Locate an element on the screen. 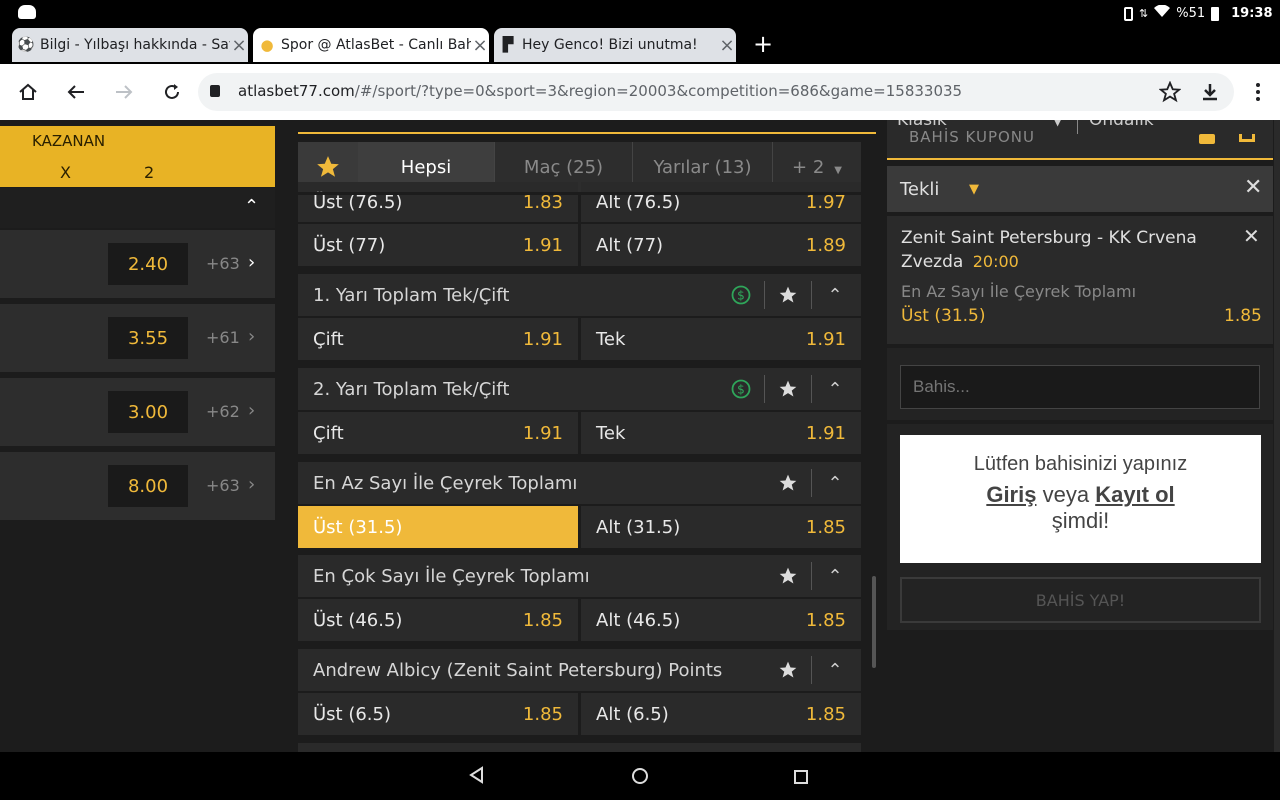  login-prompt: Lütfen bahisinizi yapınız is located at coordinates (1080, 464).